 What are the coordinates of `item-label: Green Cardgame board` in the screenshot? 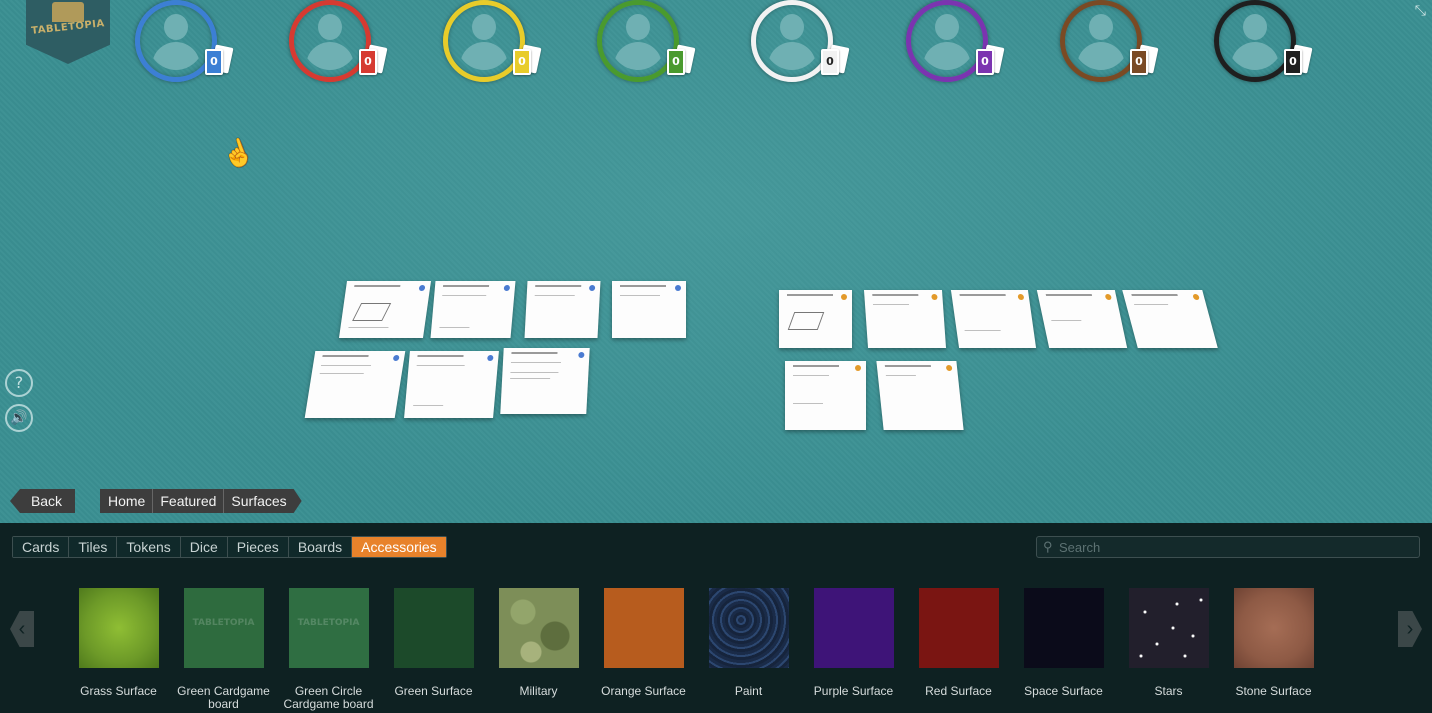 It's located at (223, 697).